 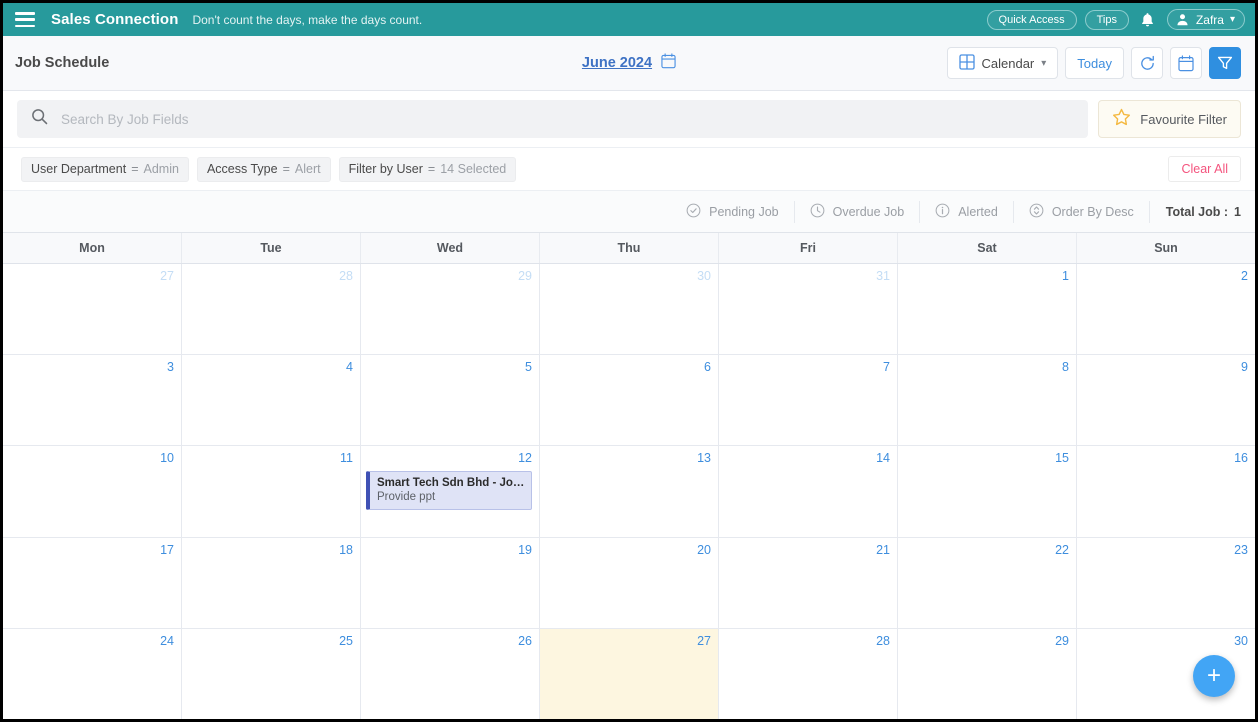 What do you see at coordinates (883, 458) in the screenshot?
I see `calendar-day-number: 14` at bounding box center [883, 458].